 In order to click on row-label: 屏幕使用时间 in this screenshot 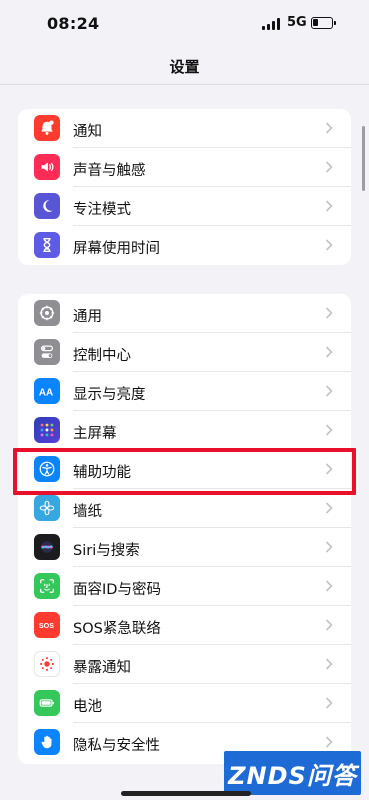, I will do `click(116, 249)`.